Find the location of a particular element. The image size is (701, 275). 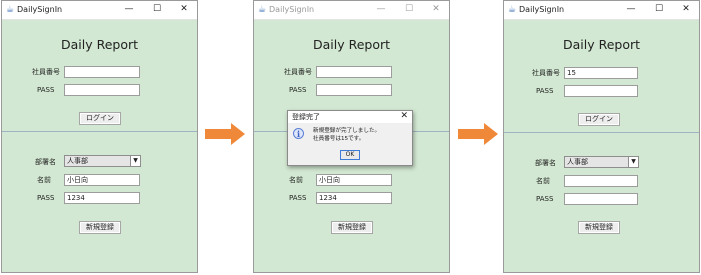

dialog-message-line-1: 新規登録が完了しました。 is located at coordinates (347, 131).